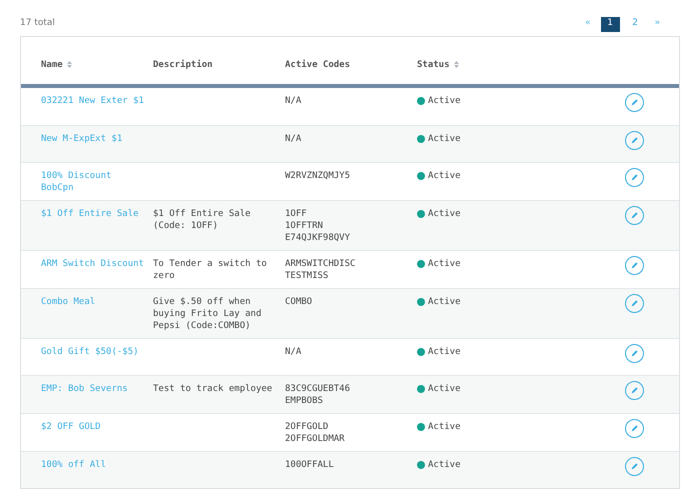 This screenshot has height=504, width=700. Describe the element at coordinates (657, 24) in the screenshot. I see `next-page-link: »` at that location.